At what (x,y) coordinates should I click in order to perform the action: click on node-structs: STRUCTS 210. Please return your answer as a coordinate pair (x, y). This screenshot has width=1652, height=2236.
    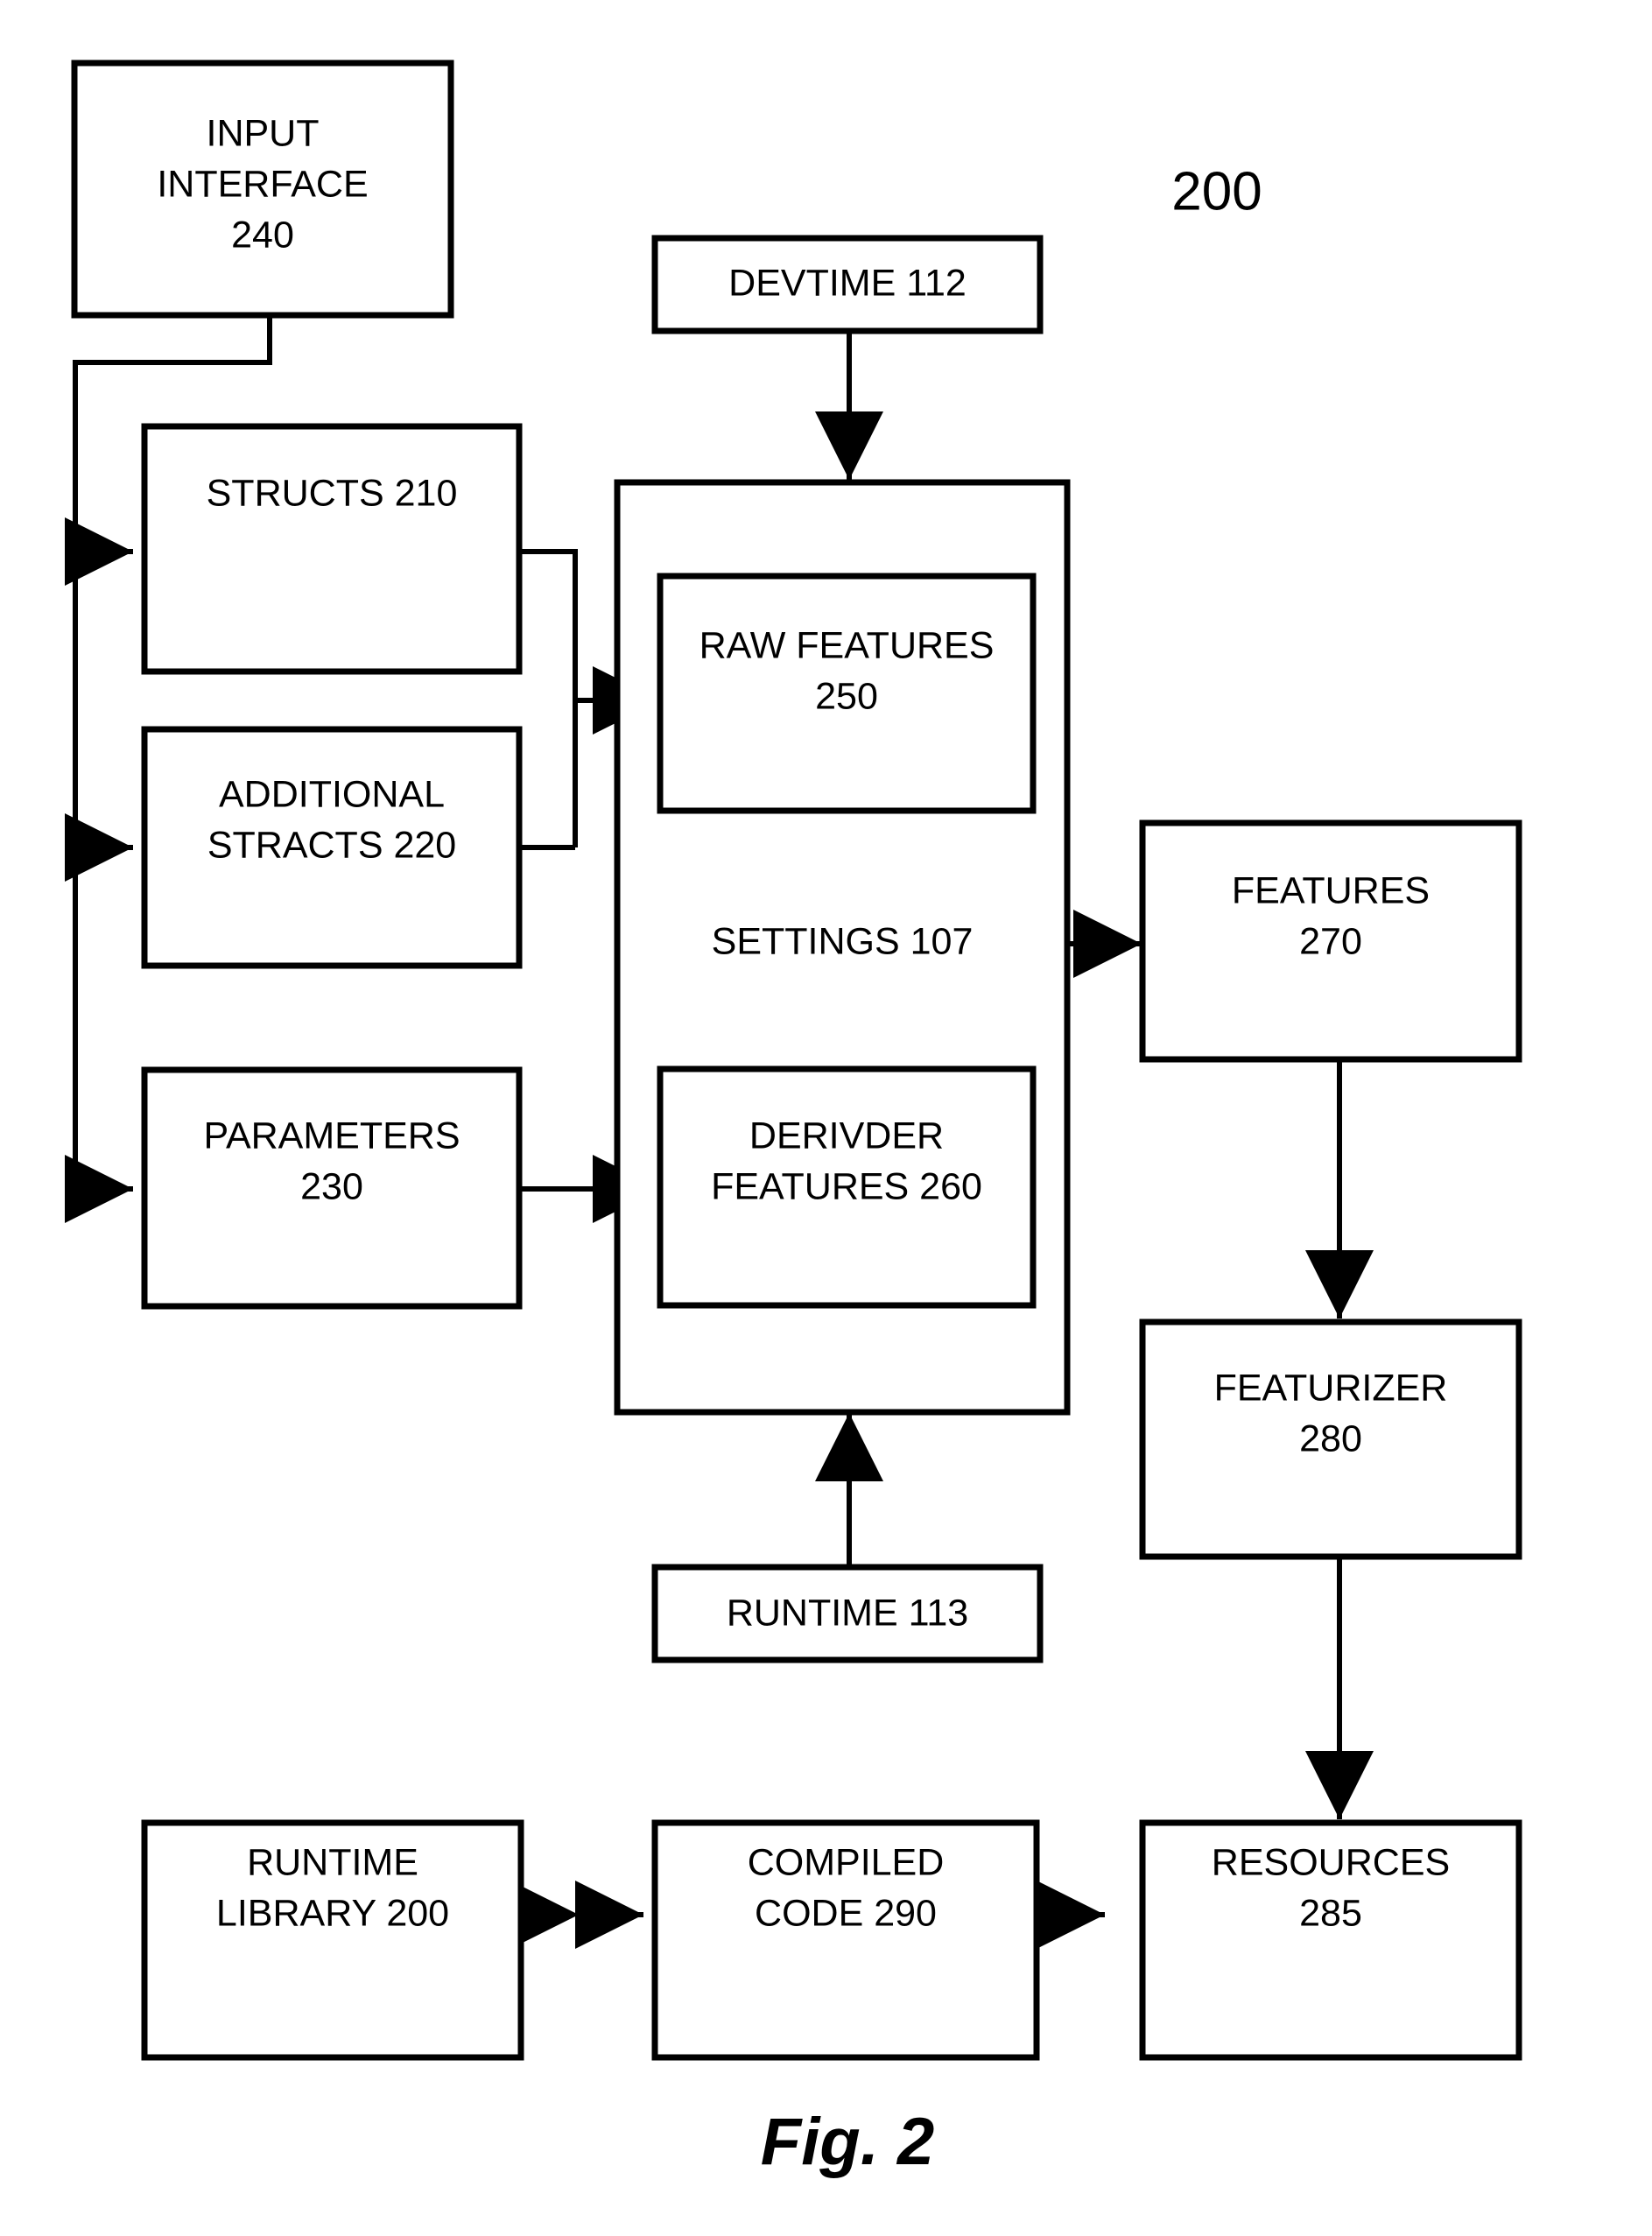
    Looking at the image, I should click on (332, 549).